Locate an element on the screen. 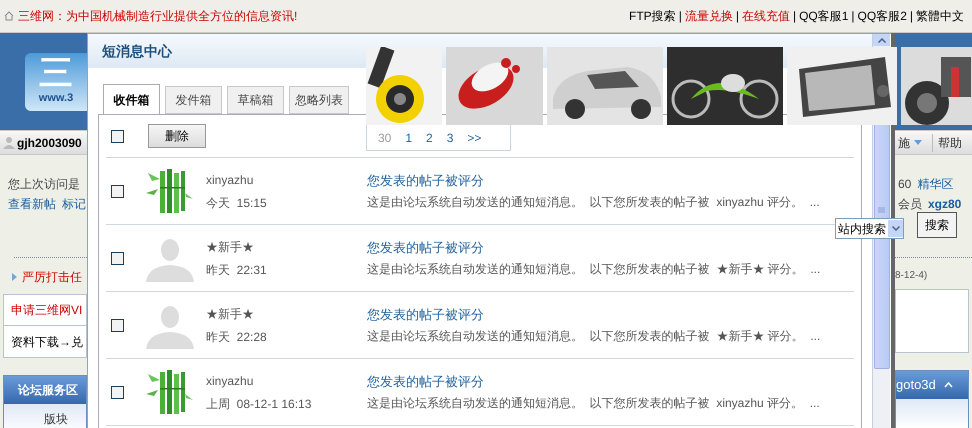 The image size is (972, 428). message-time: 上周 08-12-1 16:13 is located at coordinates (259, 404).